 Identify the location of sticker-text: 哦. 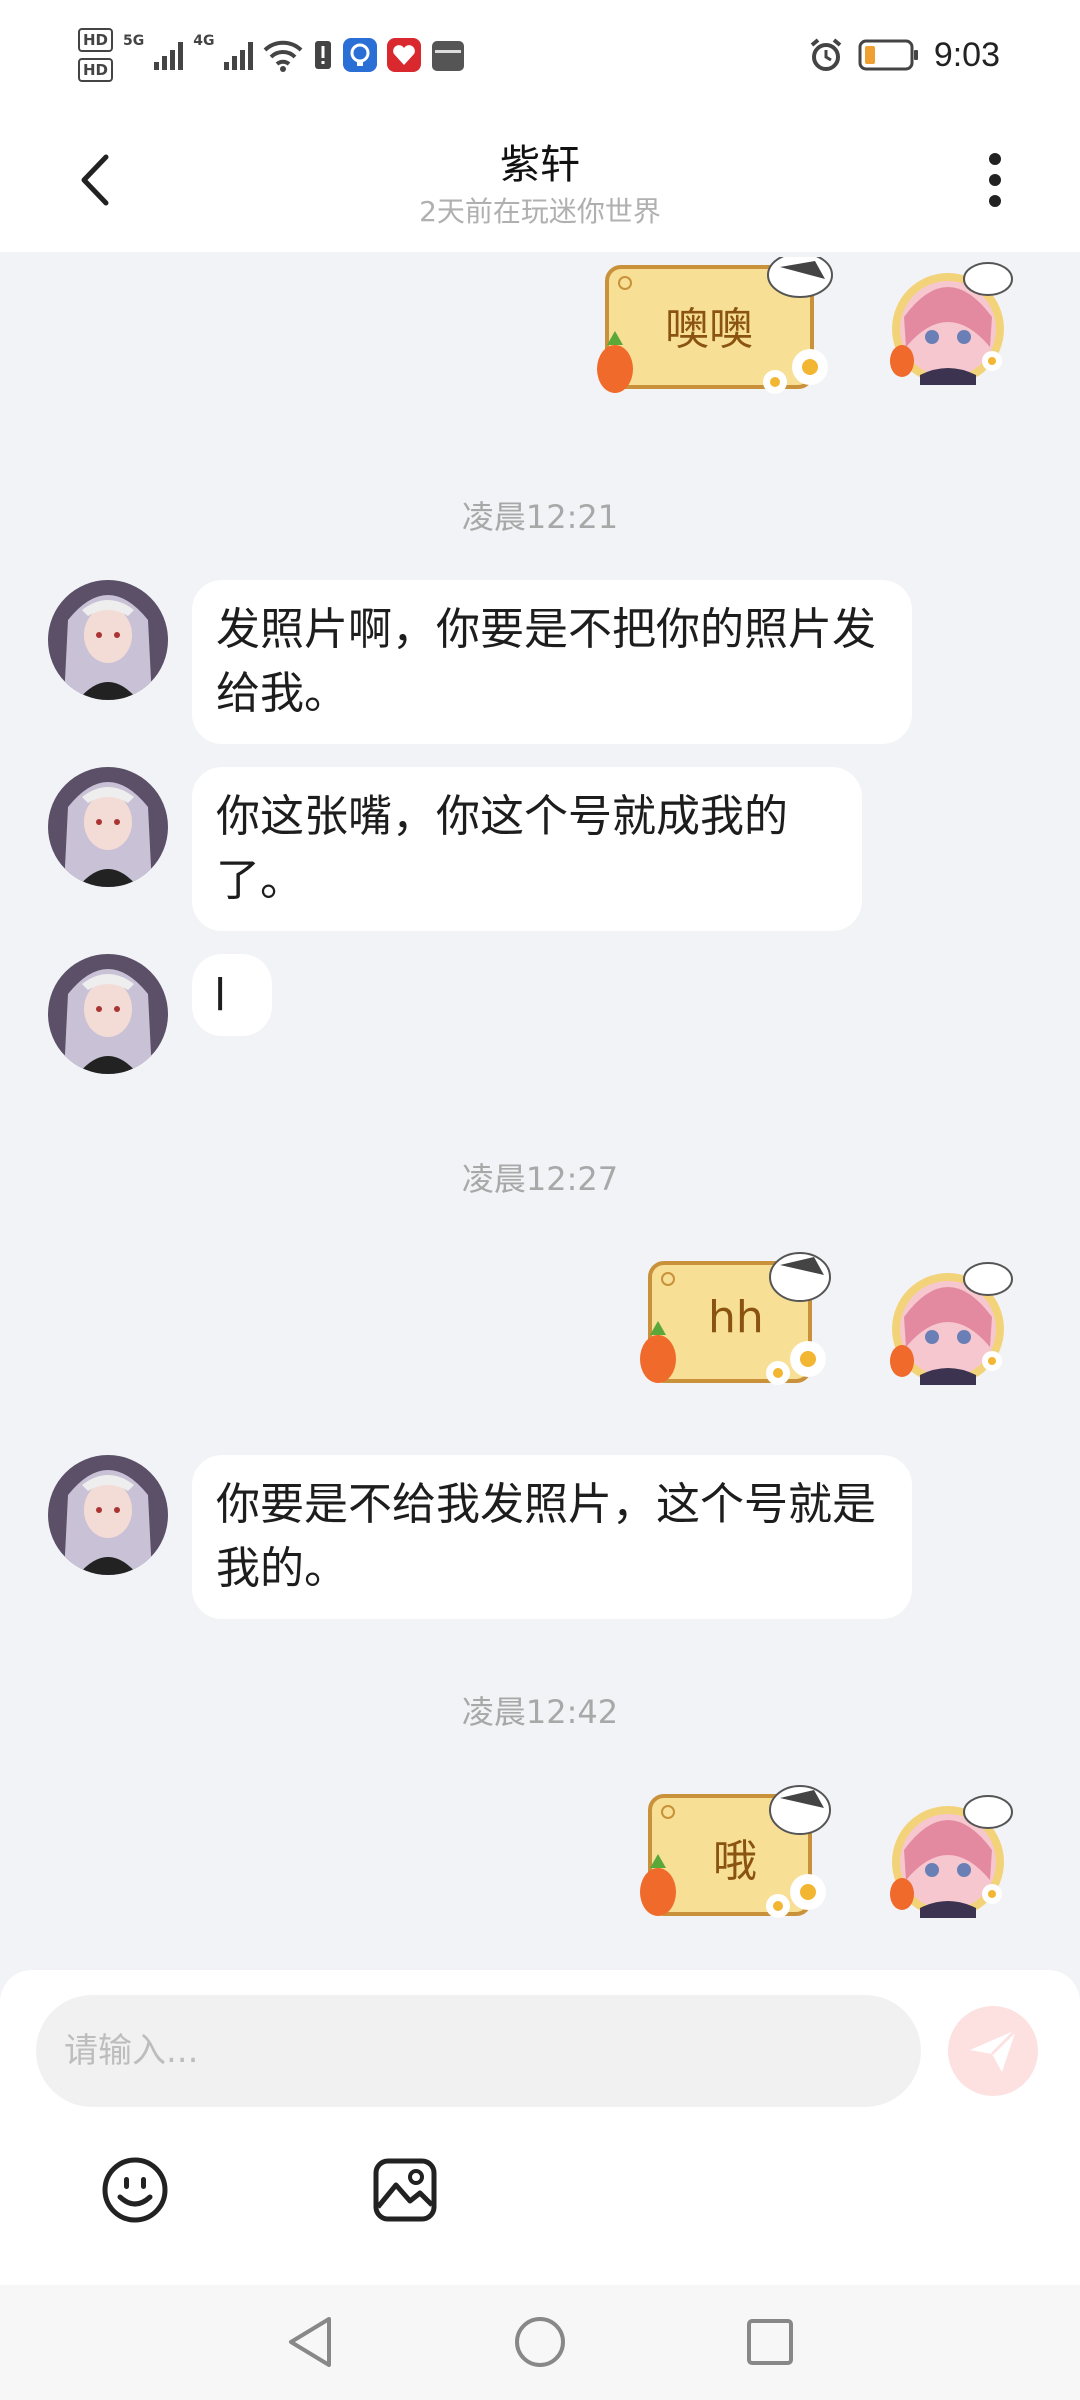
(735, 1861).